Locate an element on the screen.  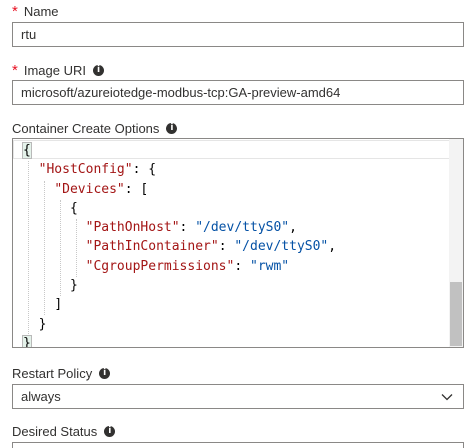
image-uri-label: * Image URI i is located at coordinates (58, 70).